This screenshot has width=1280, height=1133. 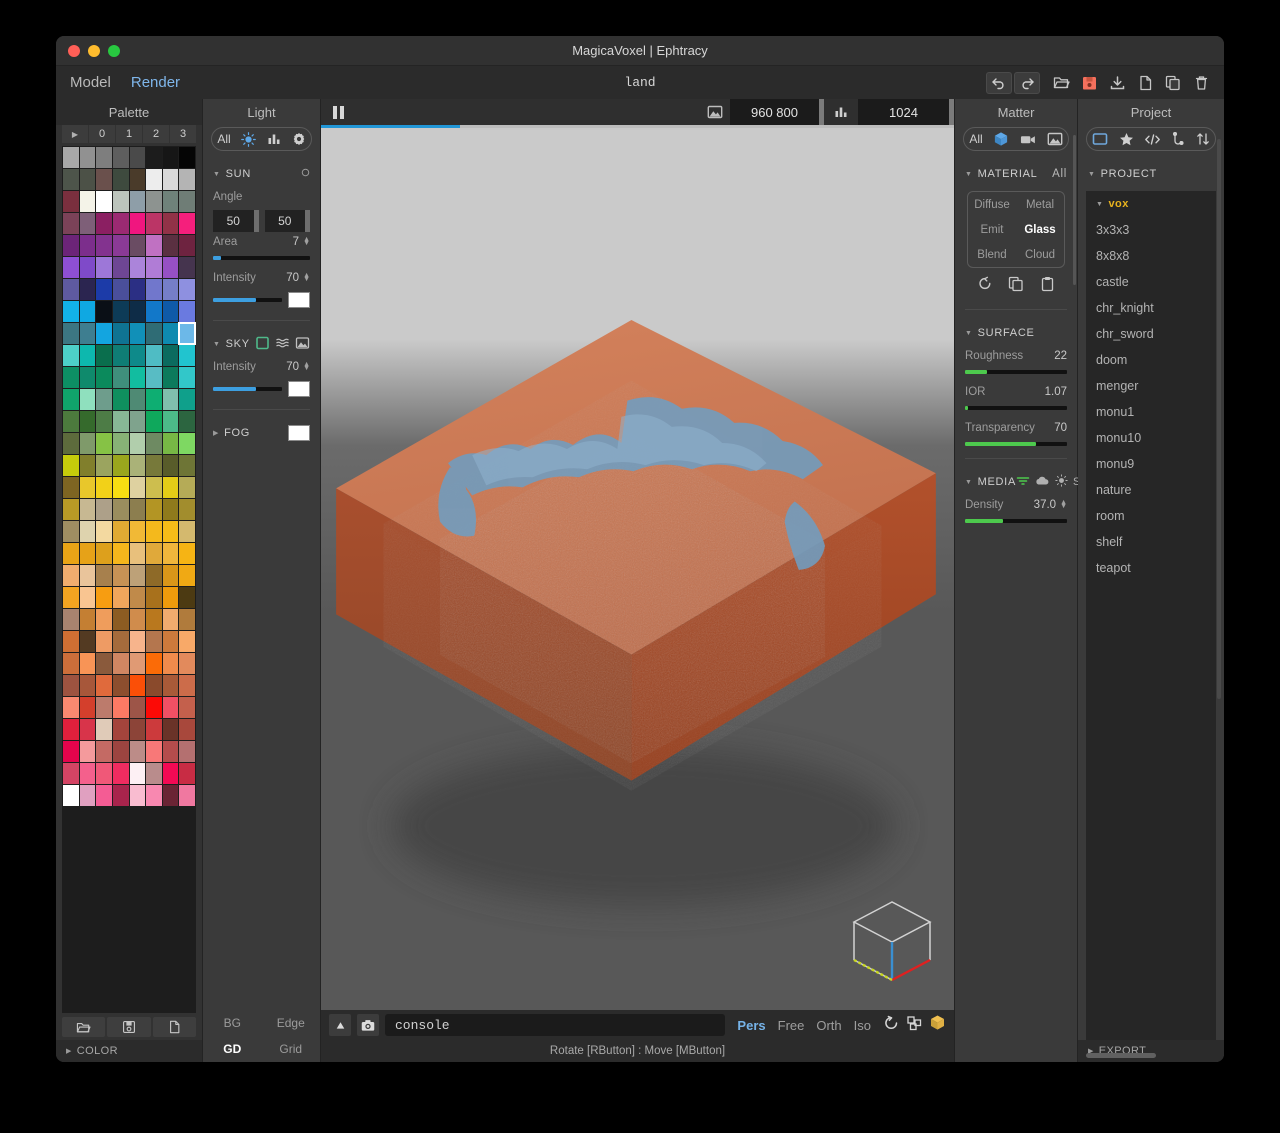 I want to click on light-tab-settings, so click(x=299, y=139).